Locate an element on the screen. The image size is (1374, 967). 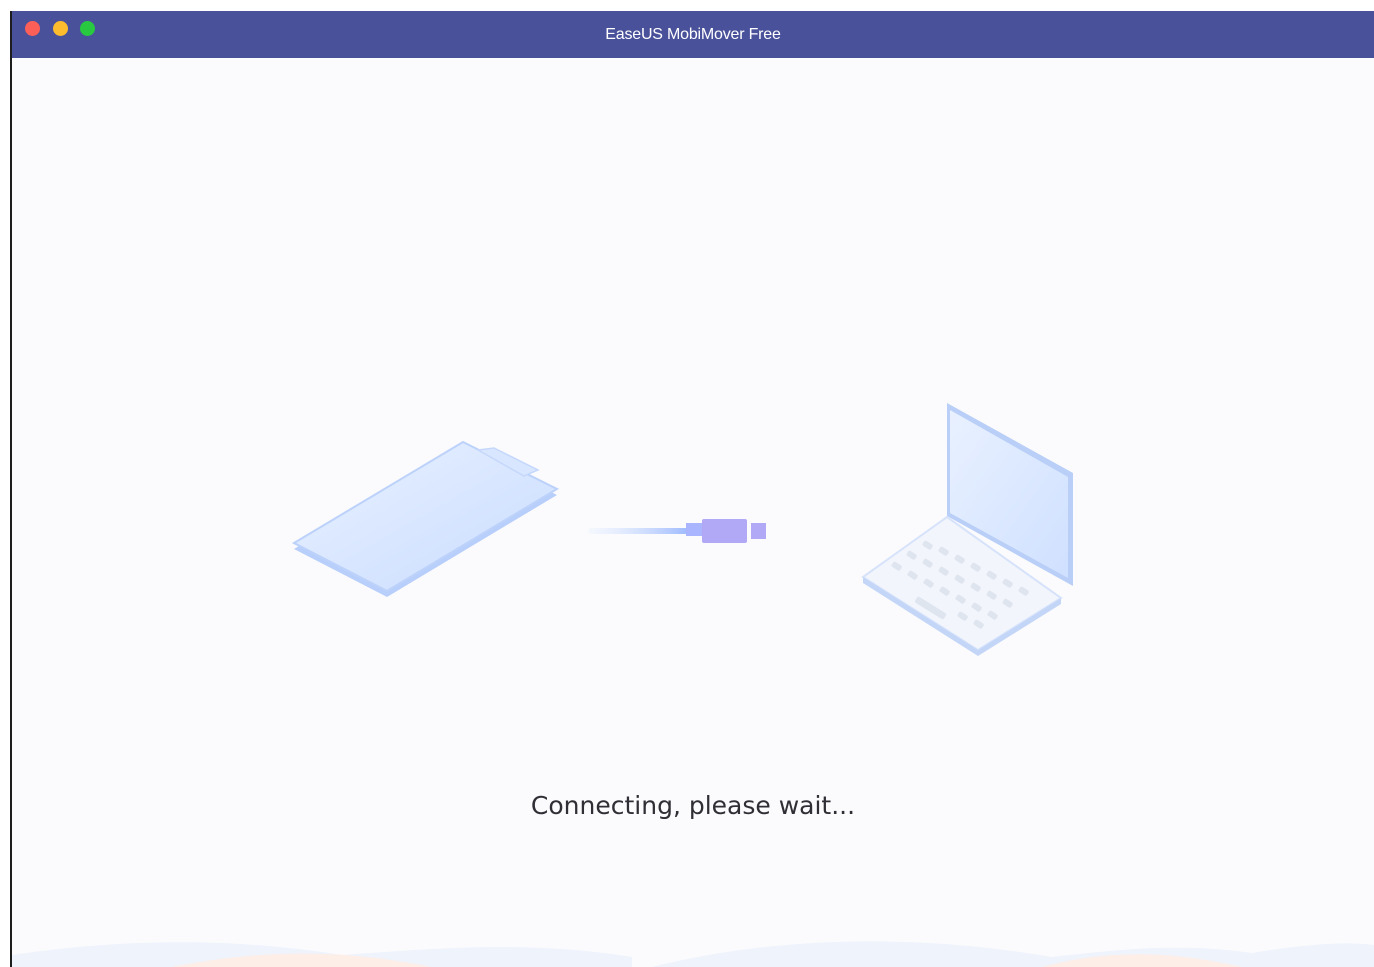
laptop-icon is located at coordinates (967, 529).